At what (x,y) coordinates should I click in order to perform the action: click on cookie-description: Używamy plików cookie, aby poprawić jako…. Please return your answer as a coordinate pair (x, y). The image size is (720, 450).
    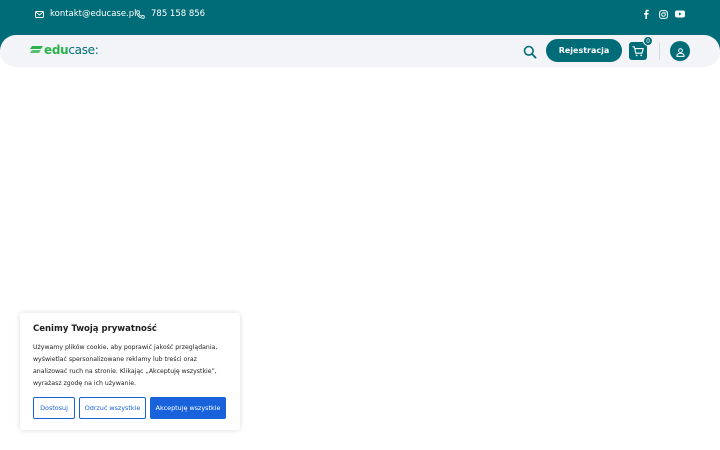
    Looking at the image, I should click on (125, 365).